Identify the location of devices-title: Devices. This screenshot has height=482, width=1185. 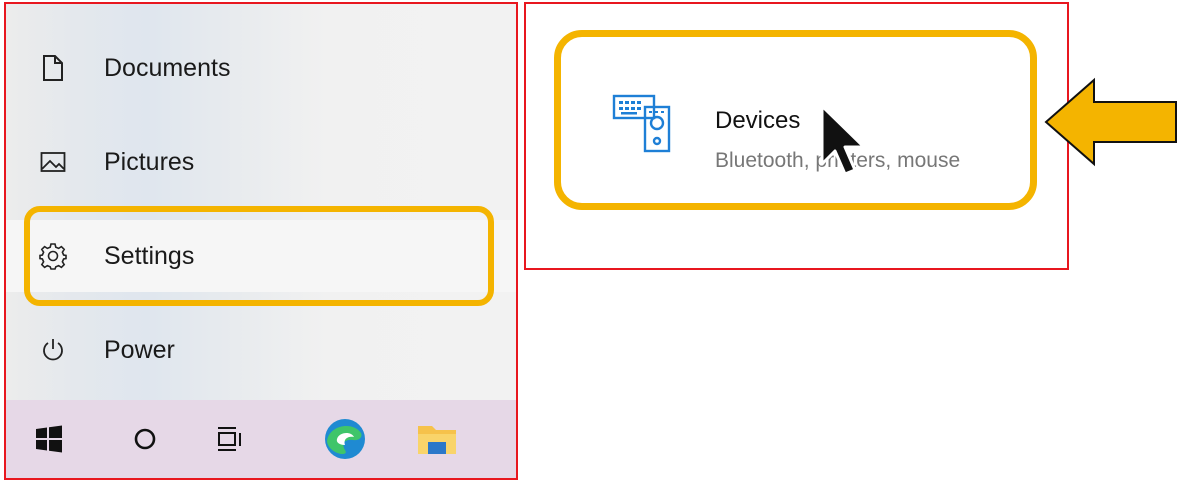
(758, 120).